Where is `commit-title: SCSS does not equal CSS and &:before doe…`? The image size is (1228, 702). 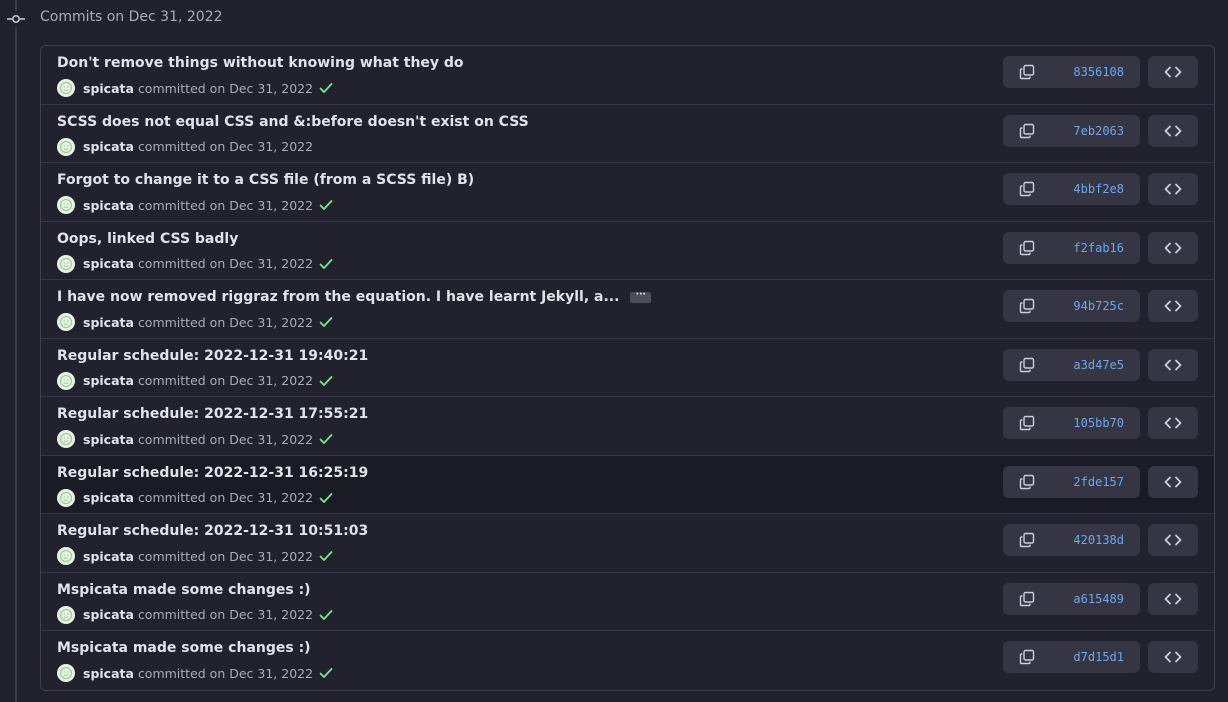
commit-title: SCSS does not equal CSS and &:before doe… is located at coordinates (293, 122).